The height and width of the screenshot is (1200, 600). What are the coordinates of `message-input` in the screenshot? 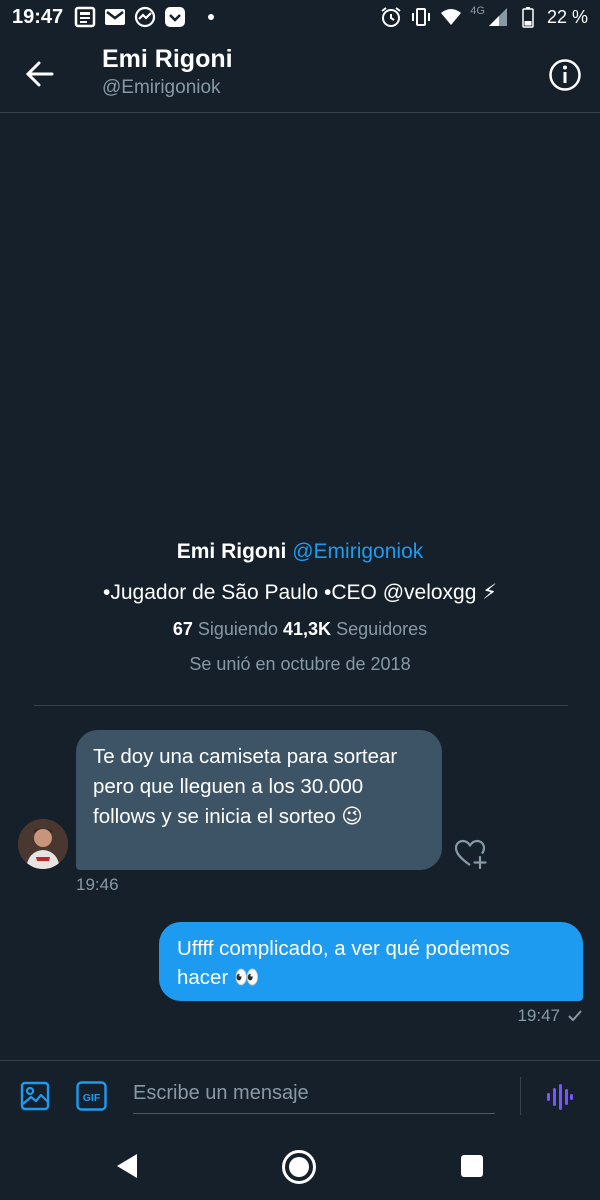 It's located at (314, 1093).